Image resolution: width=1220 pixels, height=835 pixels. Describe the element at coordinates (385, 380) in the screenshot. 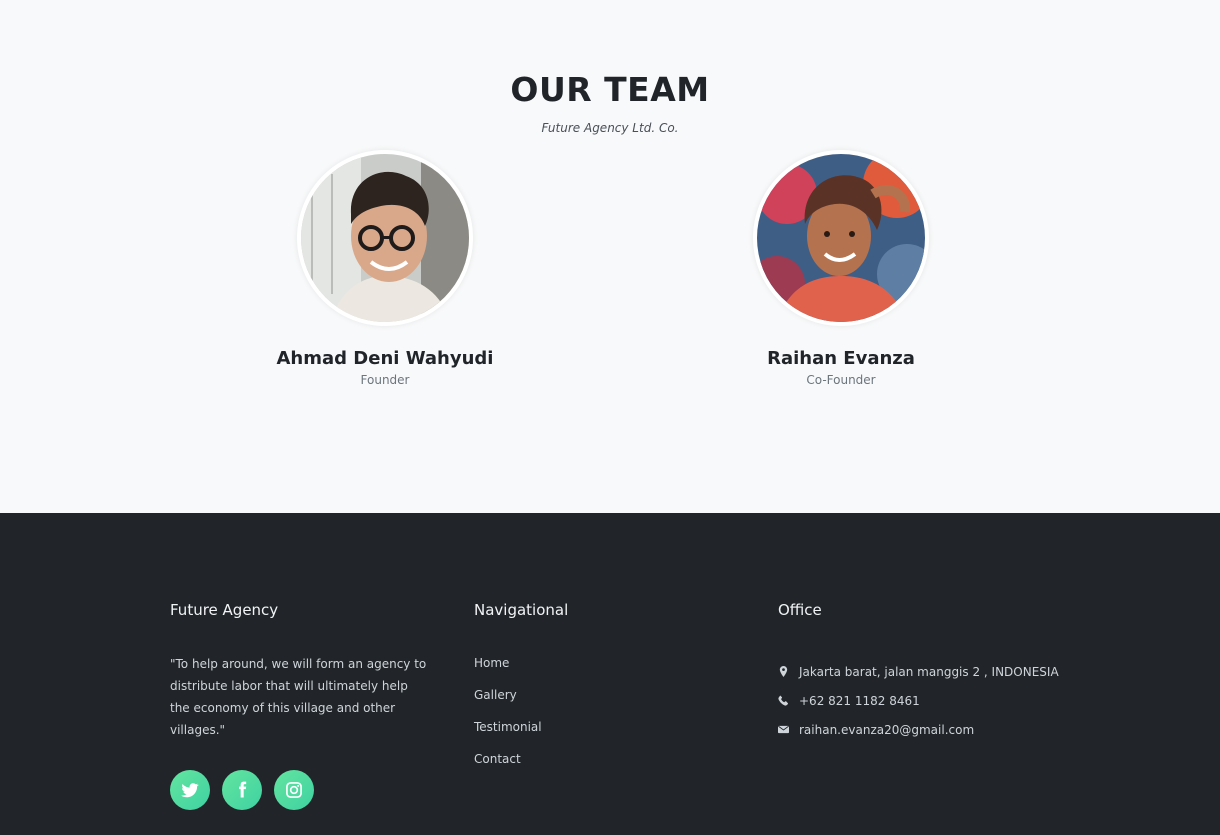

I see `member-role: Founder` at that location.